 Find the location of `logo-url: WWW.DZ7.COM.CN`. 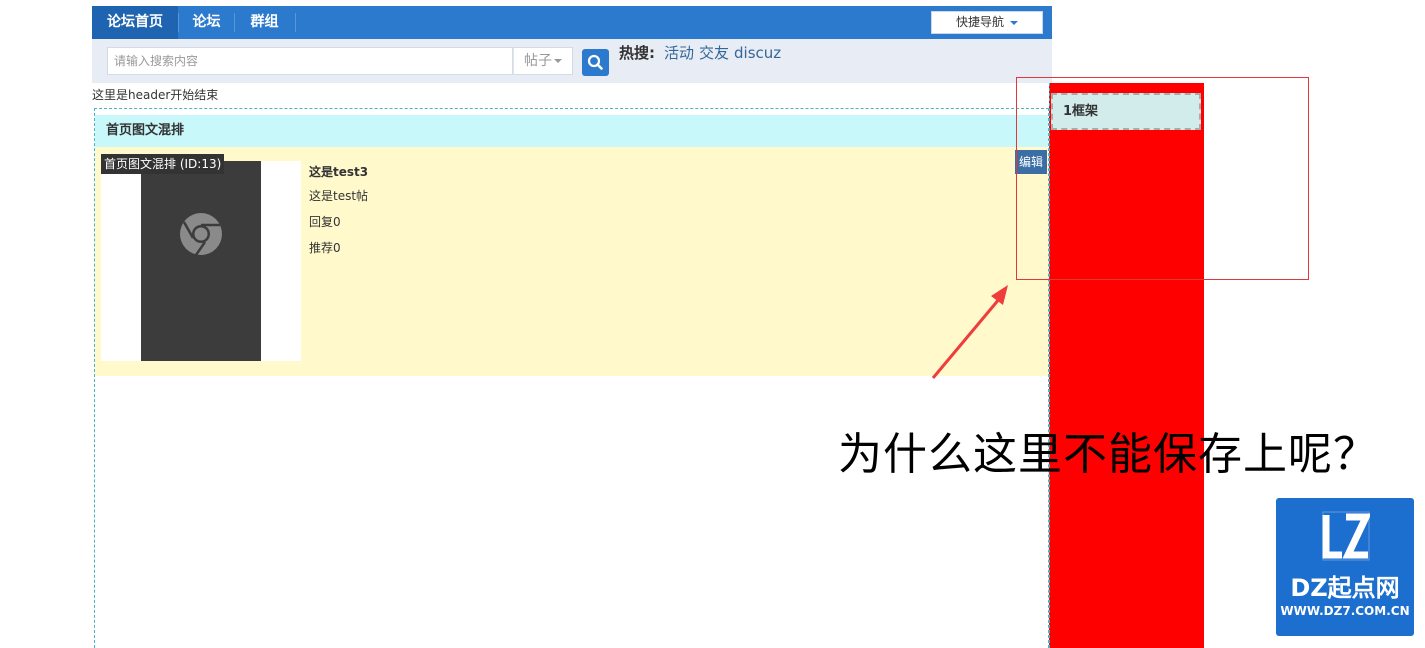

logo-url: WWW.DZ7.COM.CN is located at coordinates (1345, 611).